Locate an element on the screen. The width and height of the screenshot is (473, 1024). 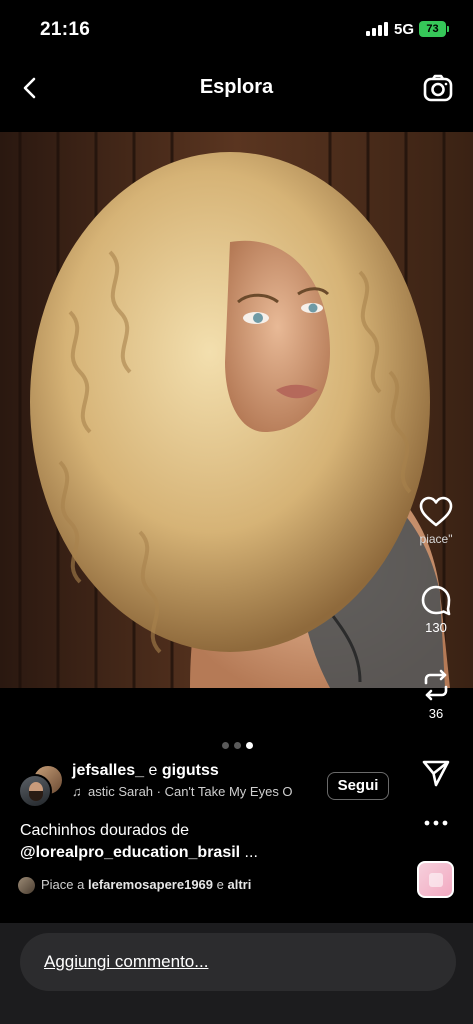
music-track-label: astic Sarah · Can't Take My Eyes O is located at coordinates (190, 791).